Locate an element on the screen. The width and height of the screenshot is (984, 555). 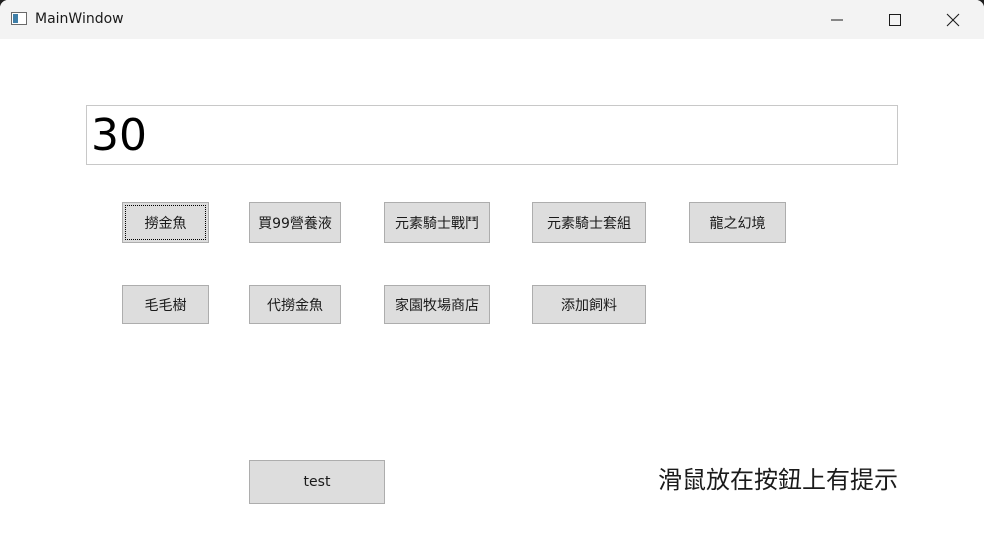
test-button: test is located at coordinates (317, 482).